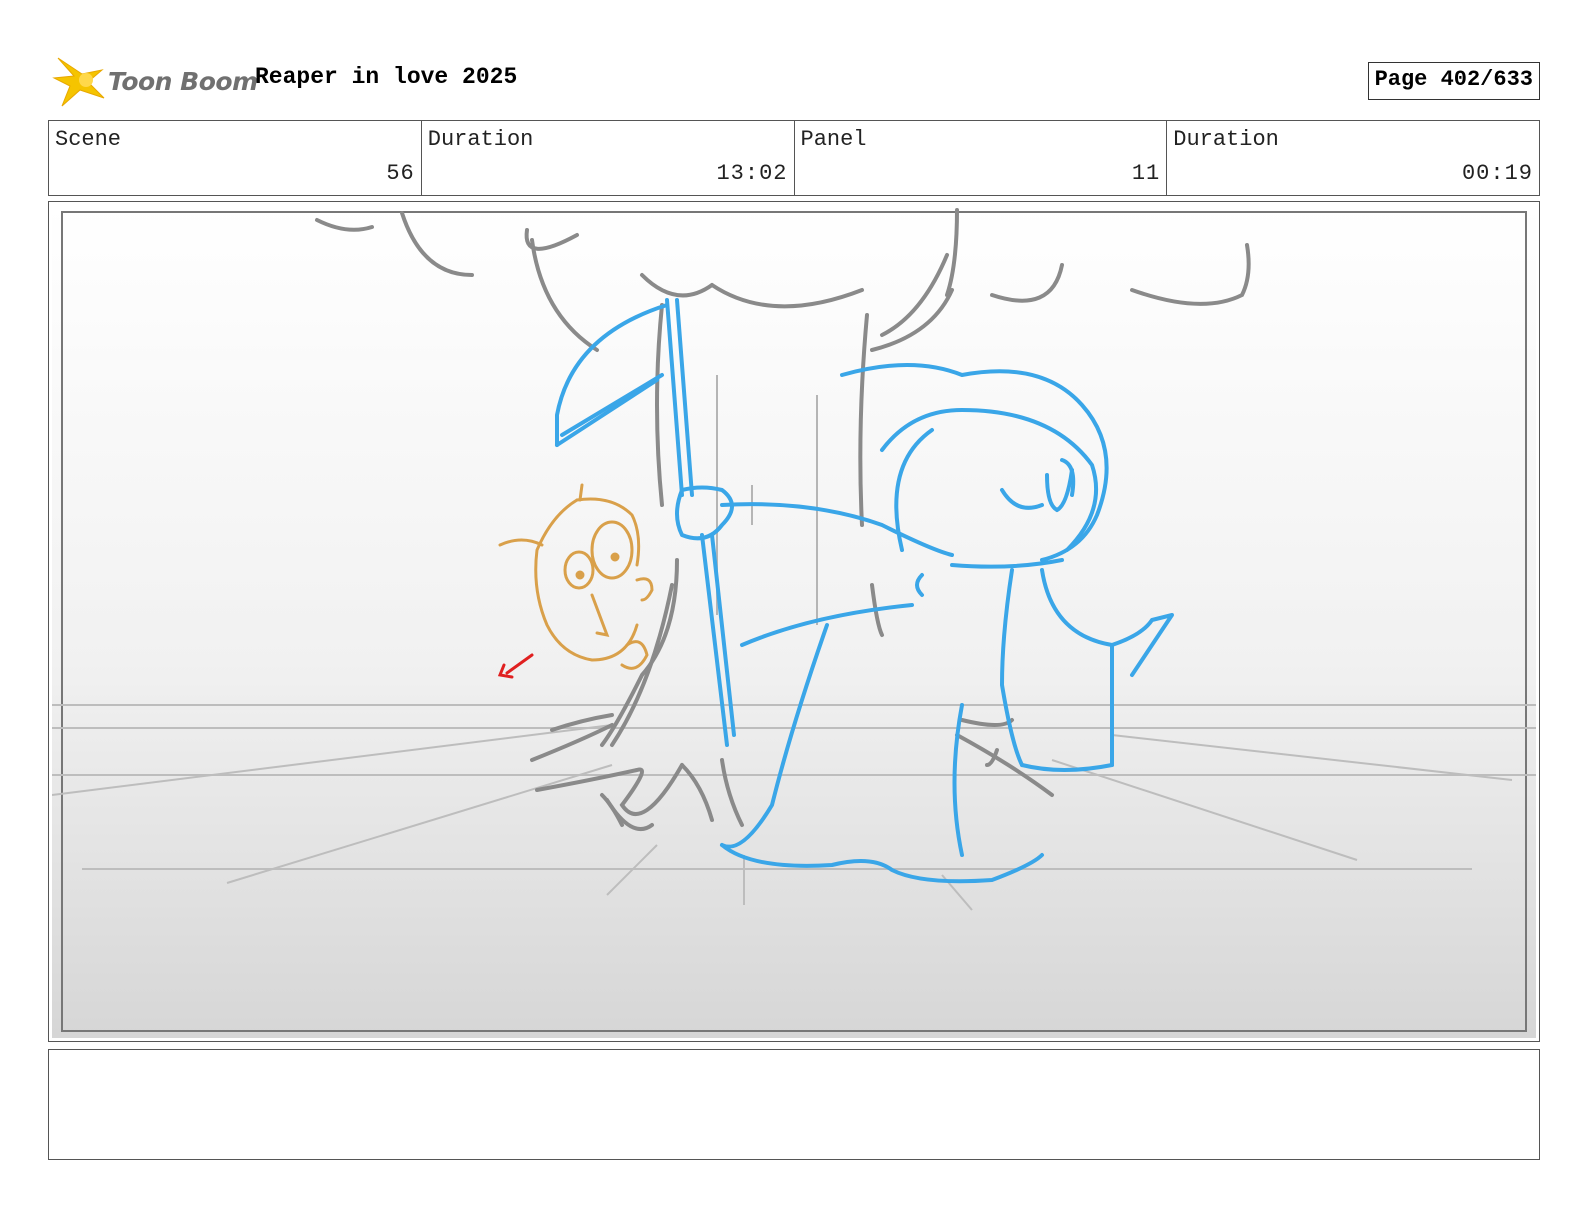  I want to click on panel-duration-cell: Duration 00:19, so click(1353, 158).